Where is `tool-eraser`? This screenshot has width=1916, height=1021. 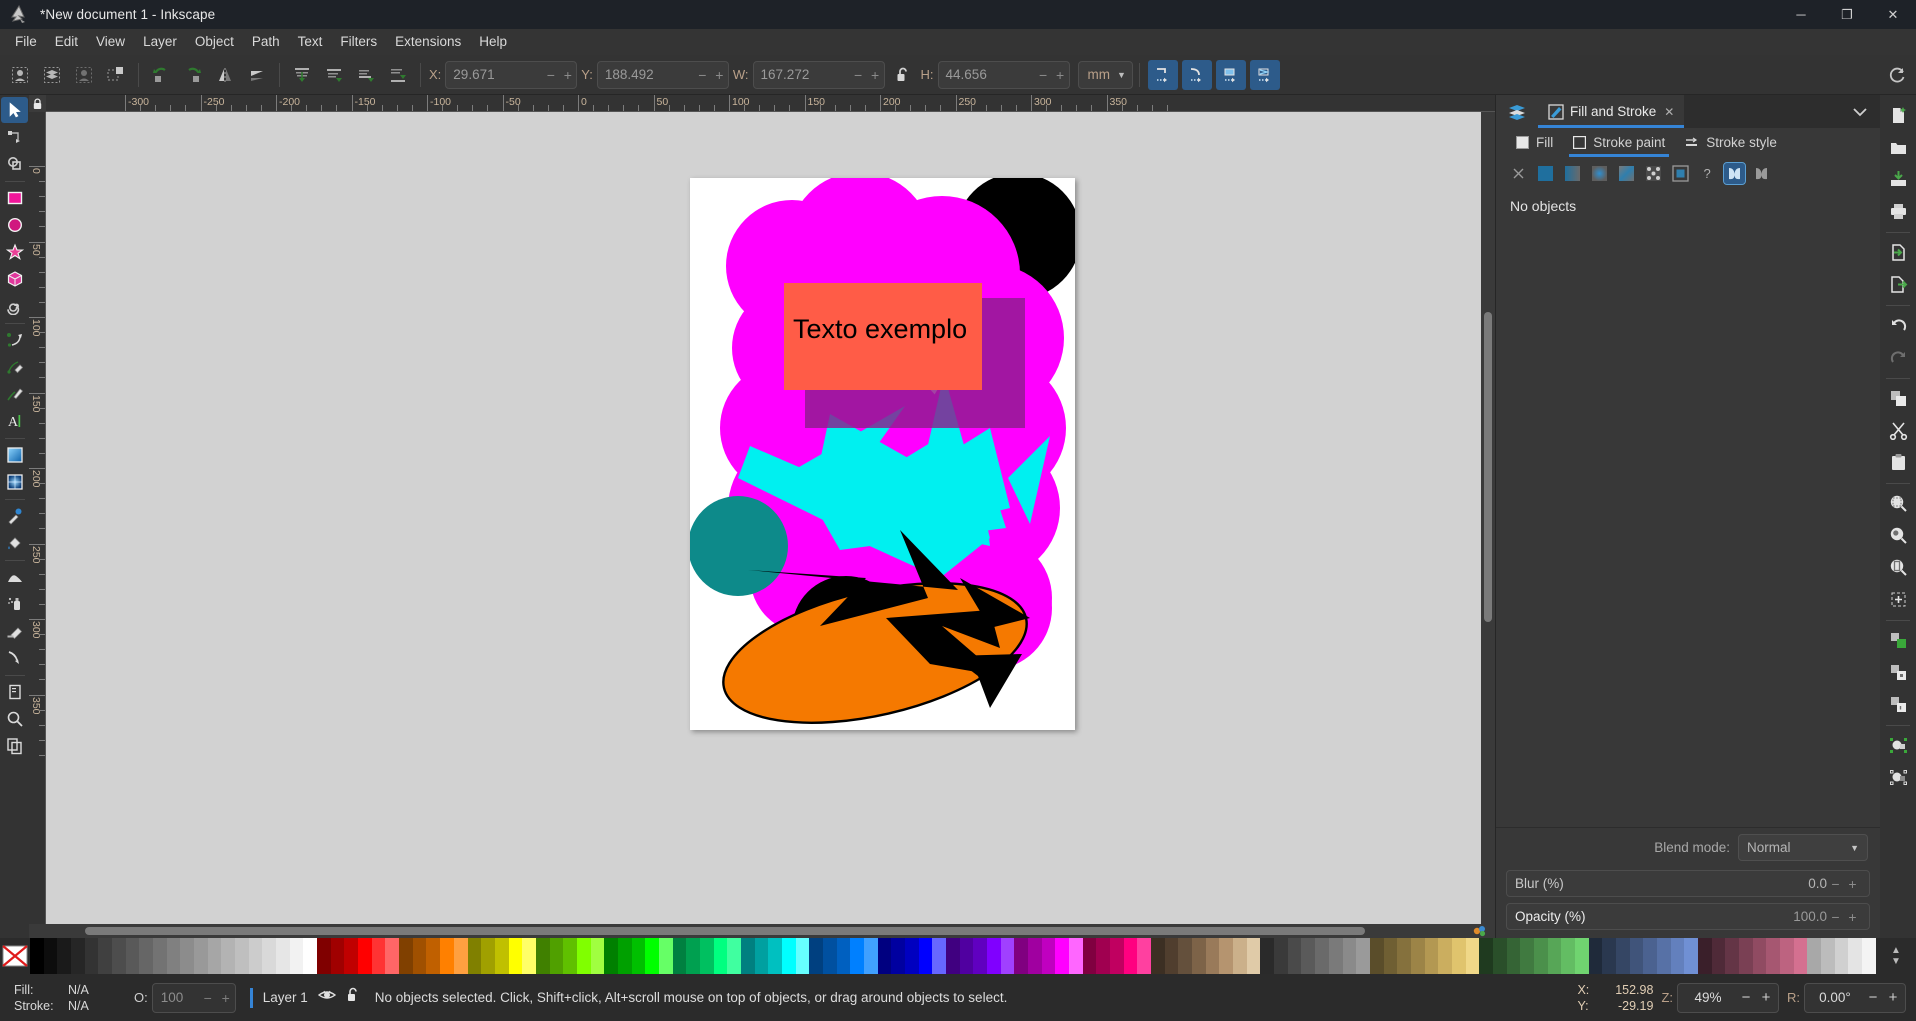 tool-eraser is located at coordinates (14, 631).